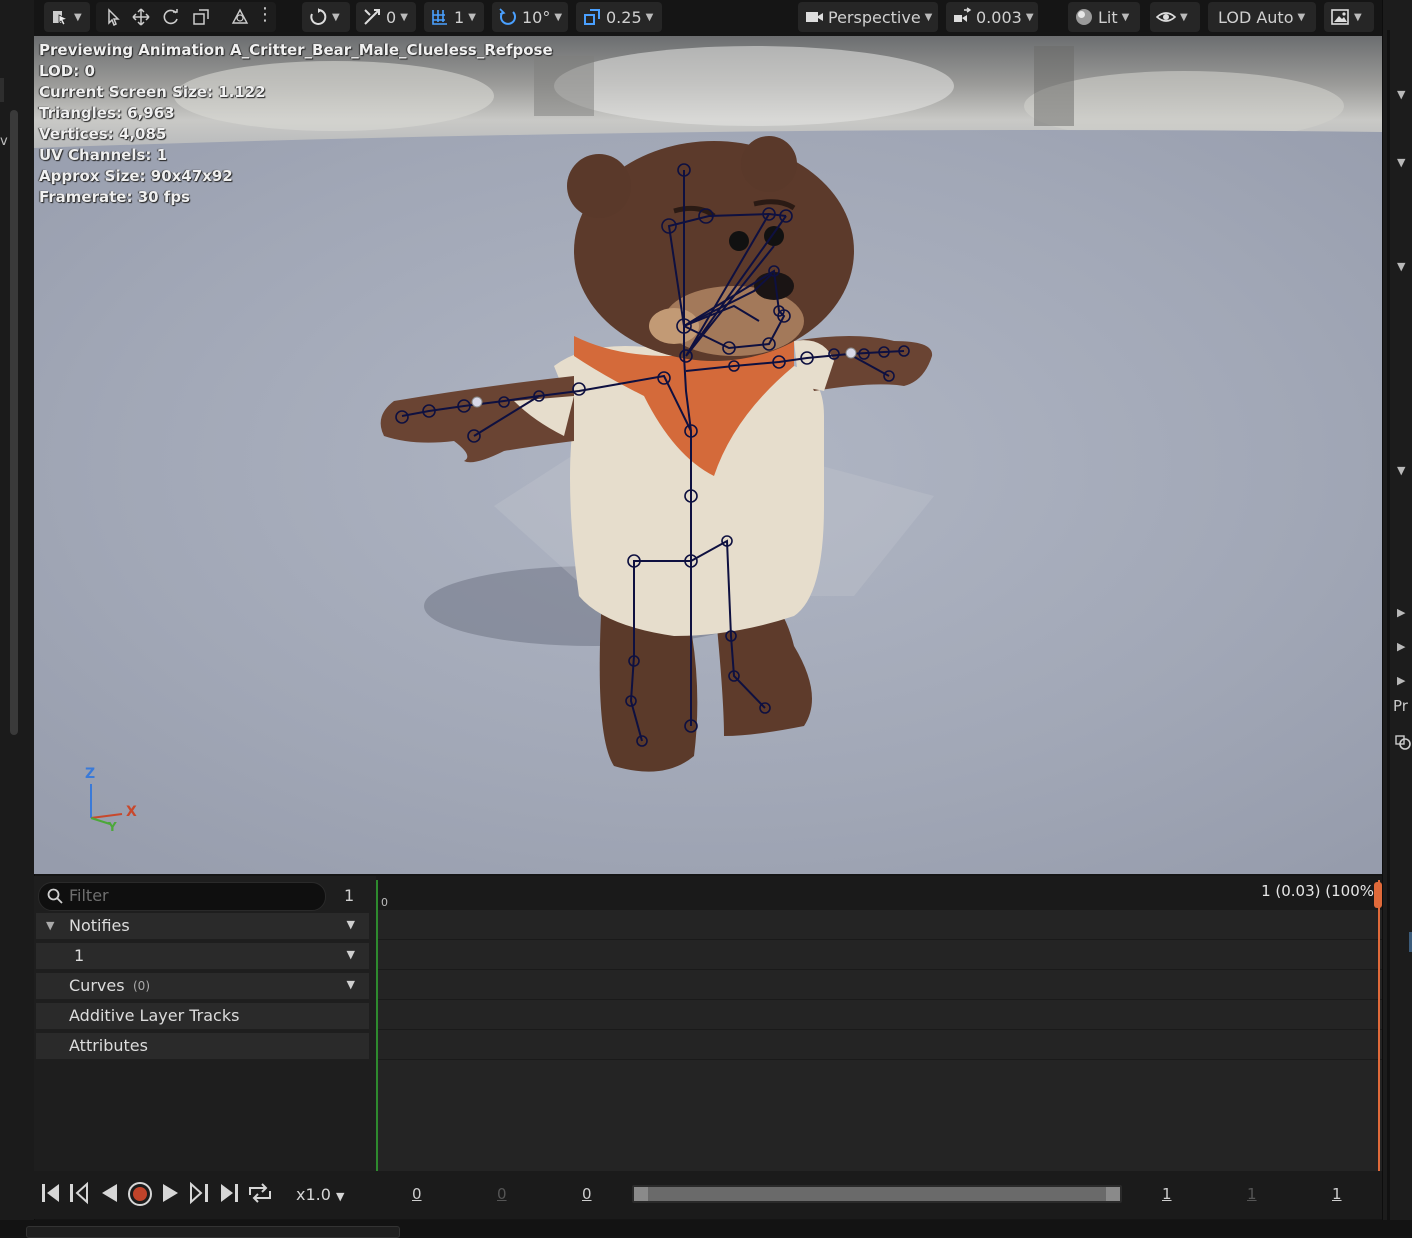 Image resolution: width=1412 pixels, height=1238 pixels. What do you see at coordinates (260, 1193) in the screenshot?
I see `loop-icon` at bounding box center [260, 1193].